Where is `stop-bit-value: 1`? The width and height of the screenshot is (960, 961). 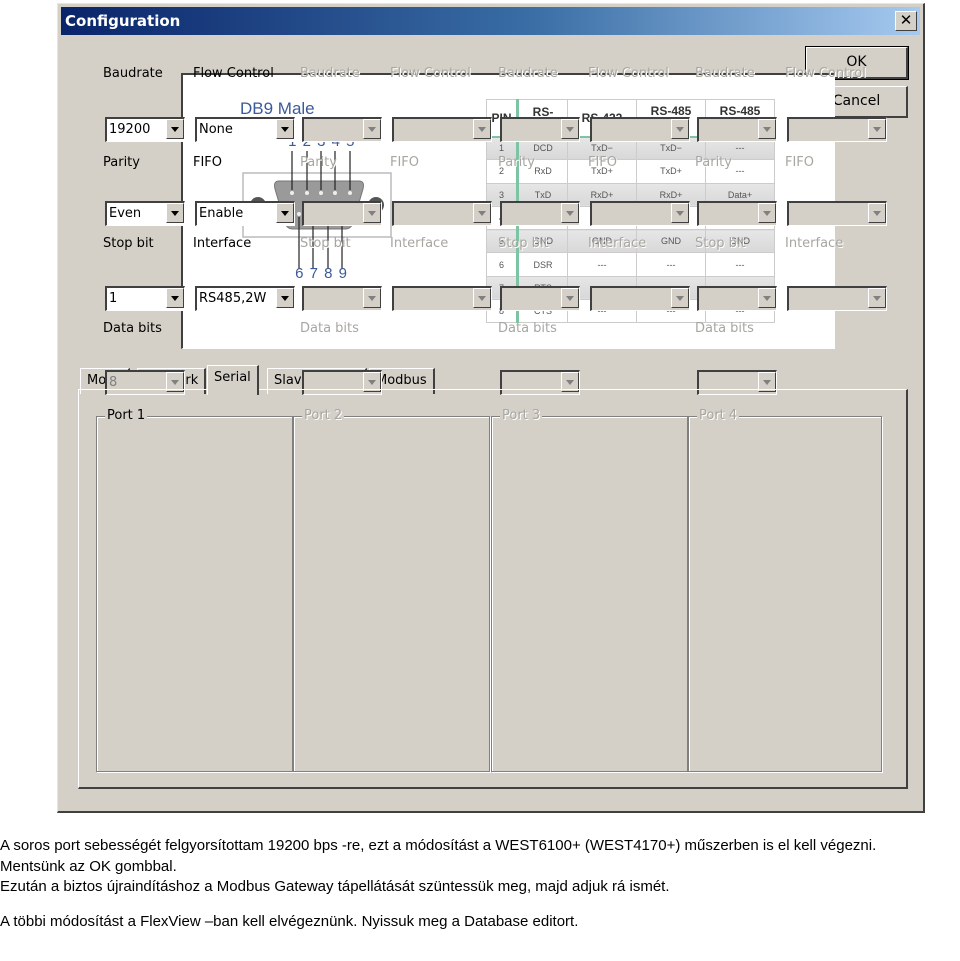 stop-bit-value: 1 is located at coordinates (113, 298).